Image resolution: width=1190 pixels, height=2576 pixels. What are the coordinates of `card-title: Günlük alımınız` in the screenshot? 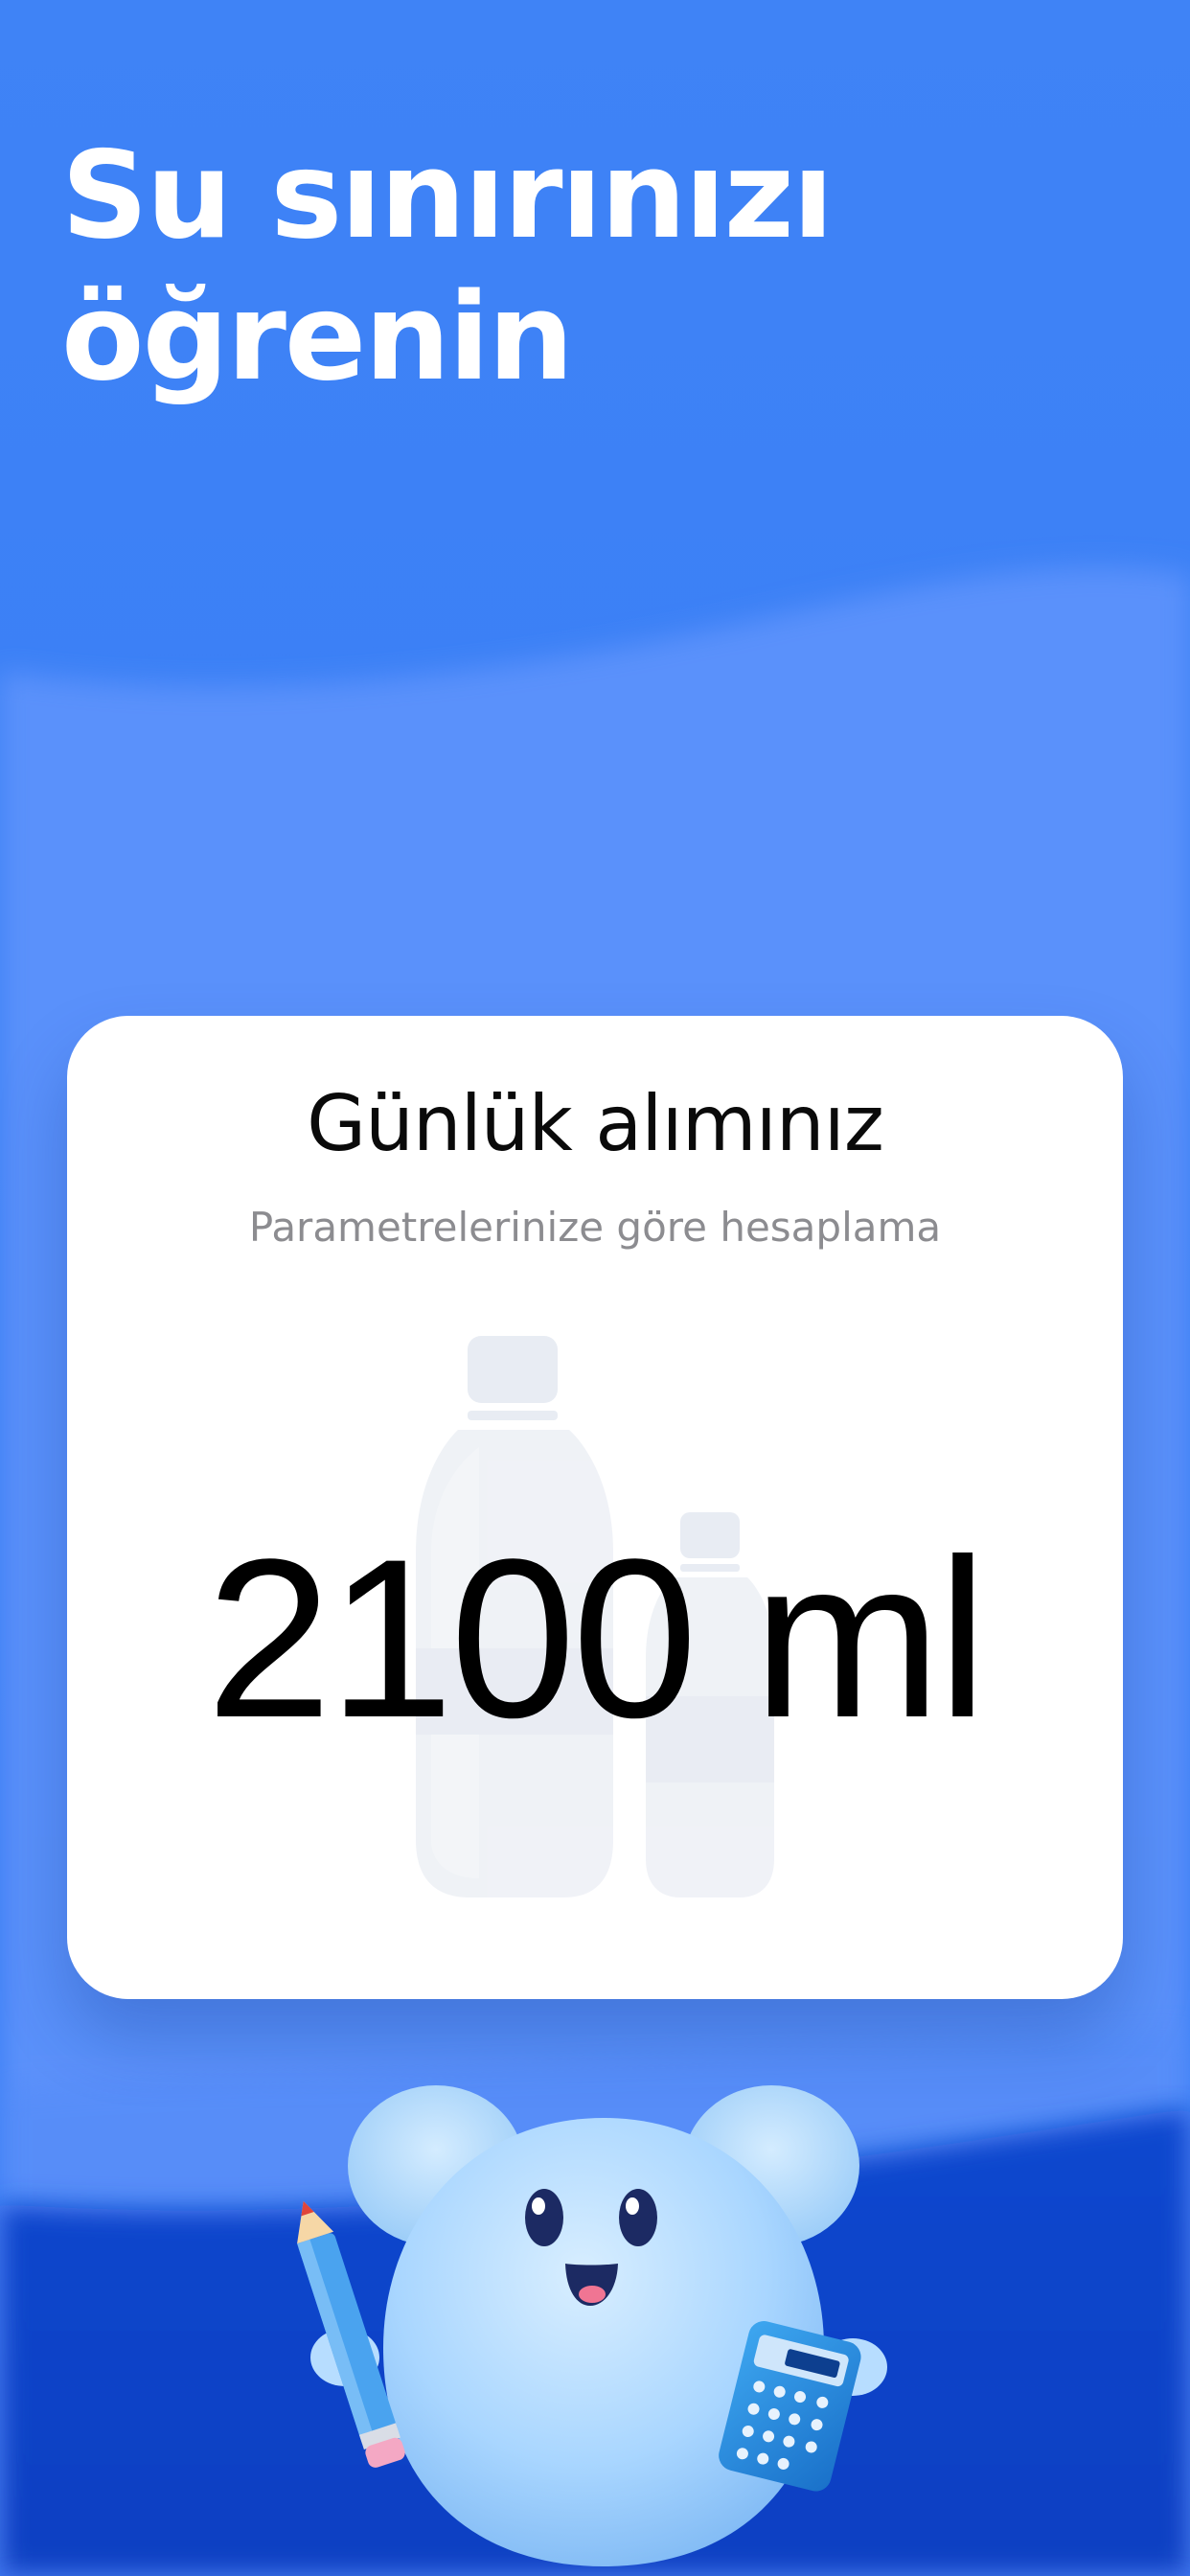 It's located at (595, 1123).